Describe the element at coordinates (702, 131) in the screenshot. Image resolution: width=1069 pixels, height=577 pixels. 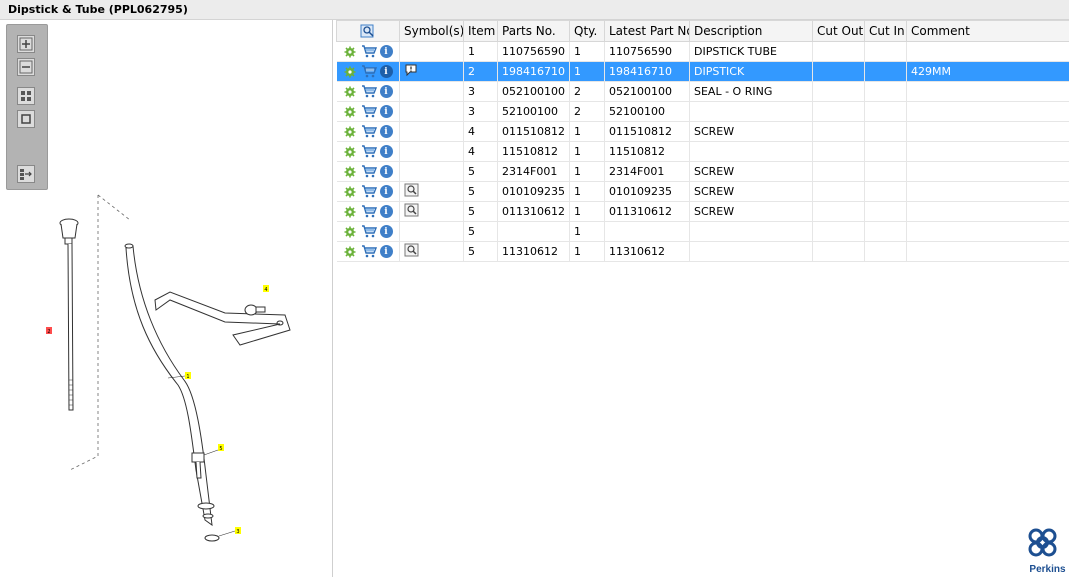
I see `table-row: i 4 011510812 1 011510812 SCREW` at that location.